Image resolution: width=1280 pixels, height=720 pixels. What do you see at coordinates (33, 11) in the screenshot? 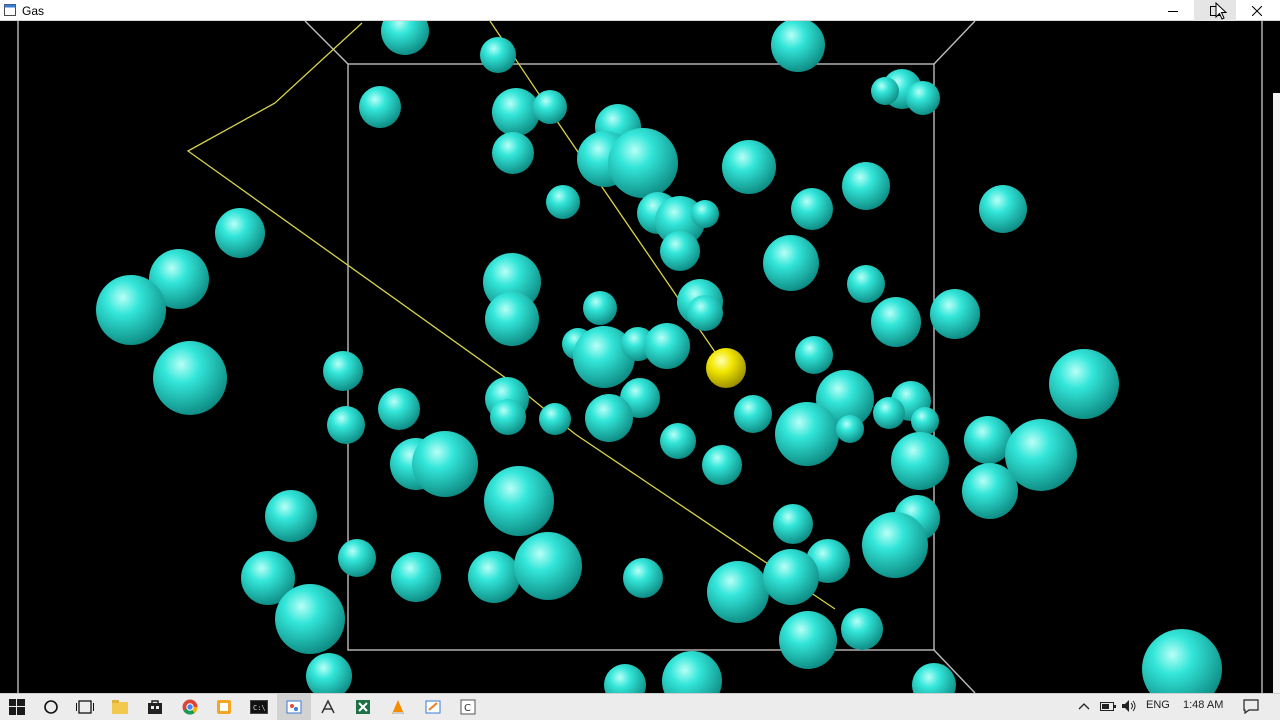
I see `window-title: Gas` at bounding box center [33, 11].